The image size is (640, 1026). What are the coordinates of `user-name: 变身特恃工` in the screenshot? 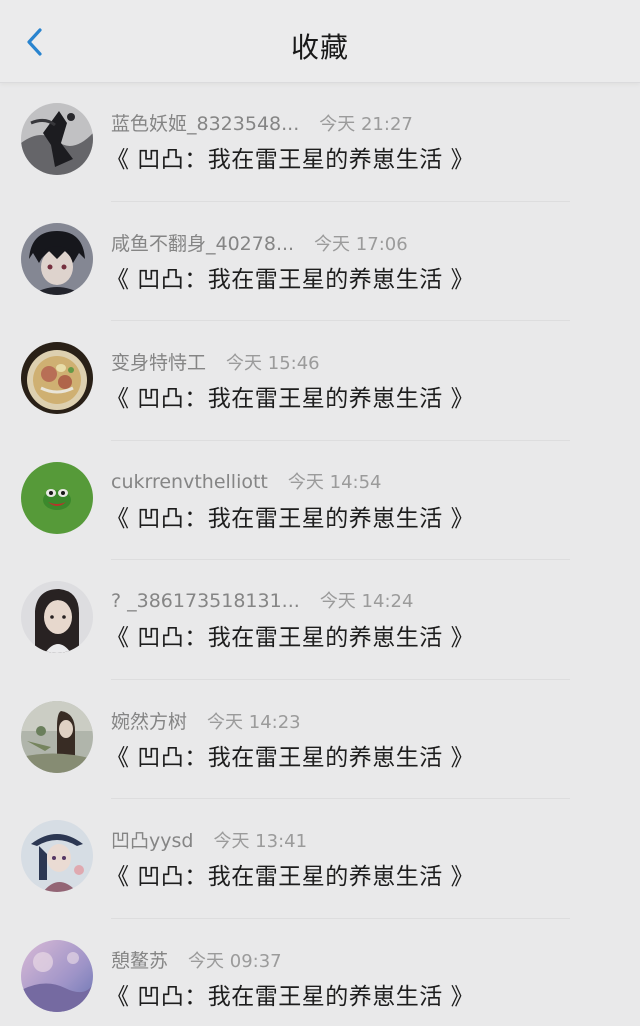 It's located at (158, 363).